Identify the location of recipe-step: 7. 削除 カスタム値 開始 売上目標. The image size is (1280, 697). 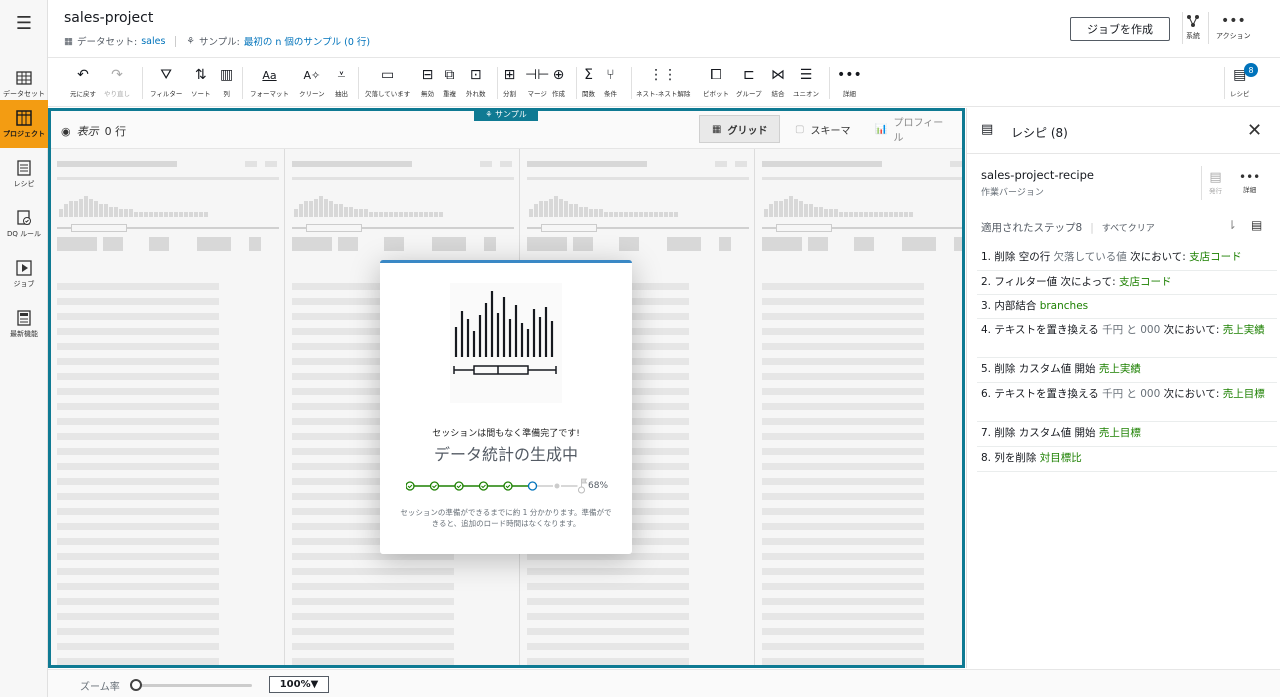
(1126, 433).